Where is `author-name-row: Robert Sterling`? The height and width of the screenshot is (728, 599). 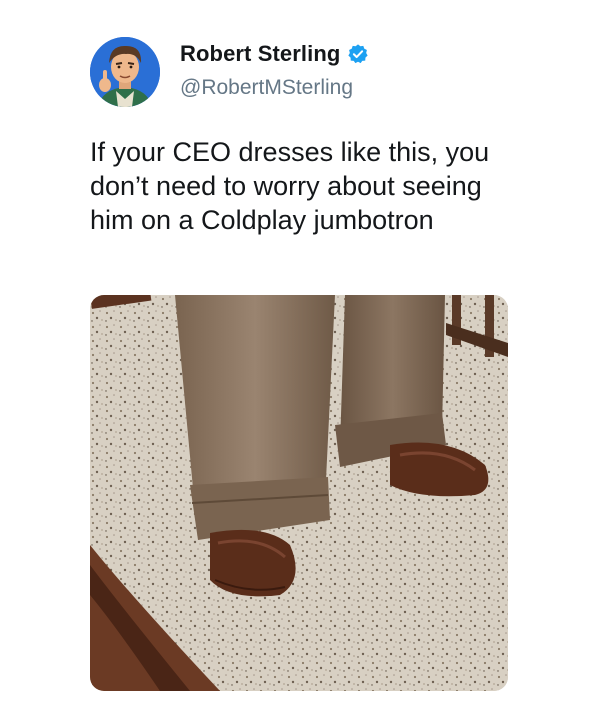
author-name-row: Robert Sterling is located at coordinates (274, 54).